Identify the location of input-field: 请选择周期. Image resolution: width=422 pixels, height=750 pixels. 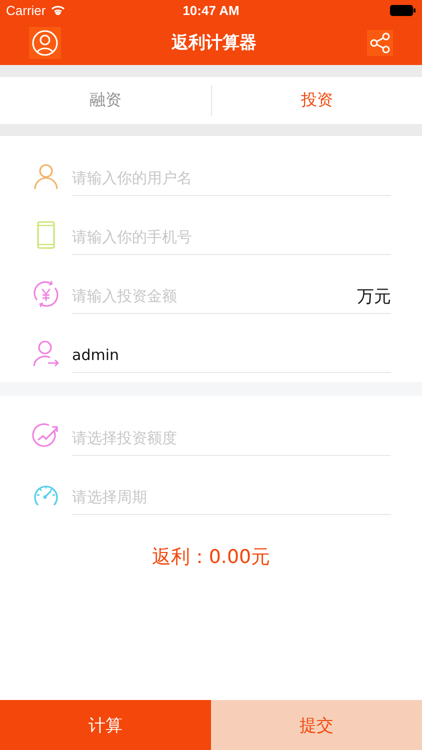
(231, 497).